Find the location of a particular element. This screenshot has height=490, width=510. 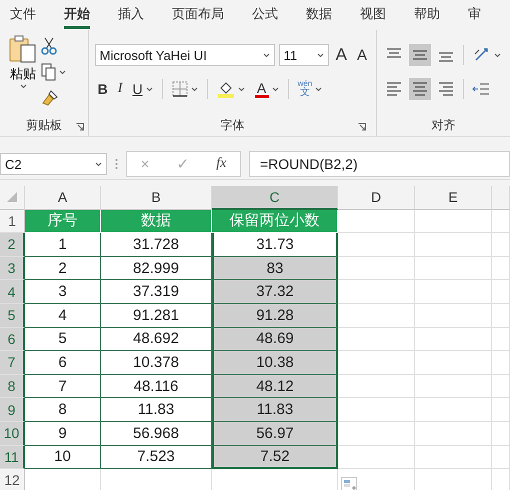

ribbon-tab: 文件 is located at coordinates (23, 15).